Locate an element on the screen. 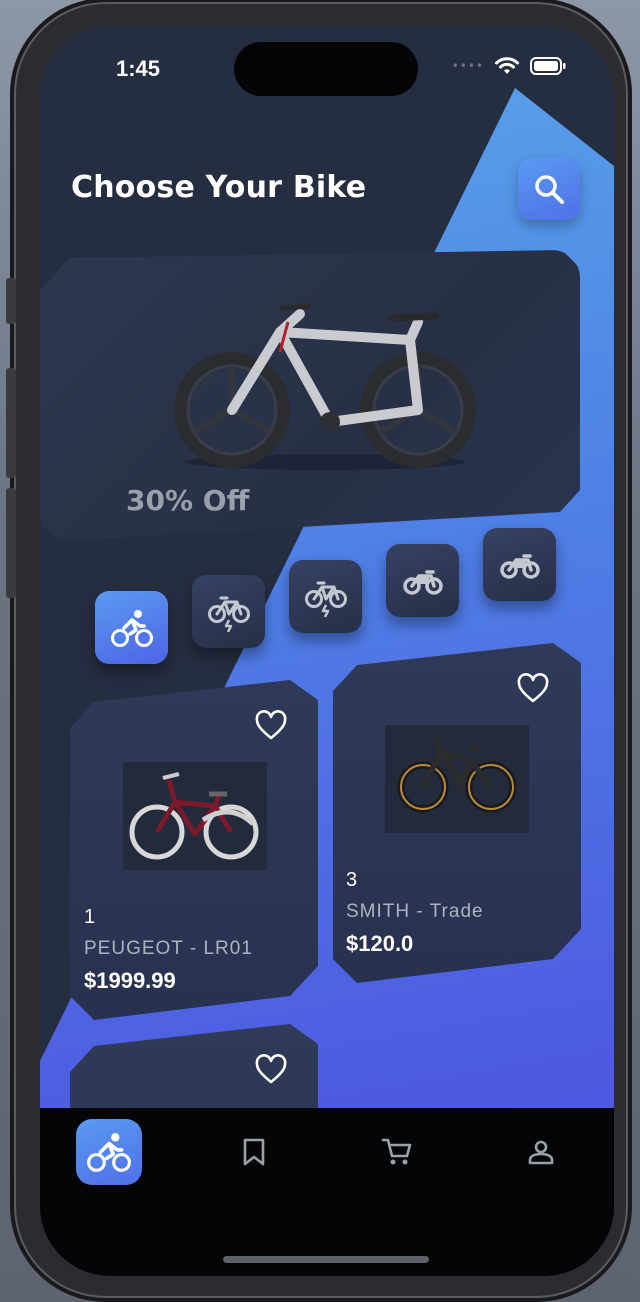  status-time: 1:45 is located at coordinates (138, 68).